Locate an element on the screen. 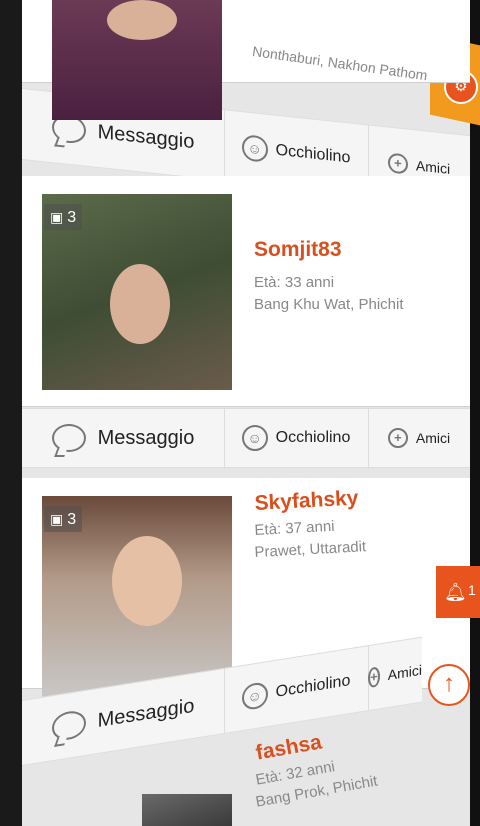 The image size is (480, 826). message-button: Messaggio is located at coordinates (123, 438).